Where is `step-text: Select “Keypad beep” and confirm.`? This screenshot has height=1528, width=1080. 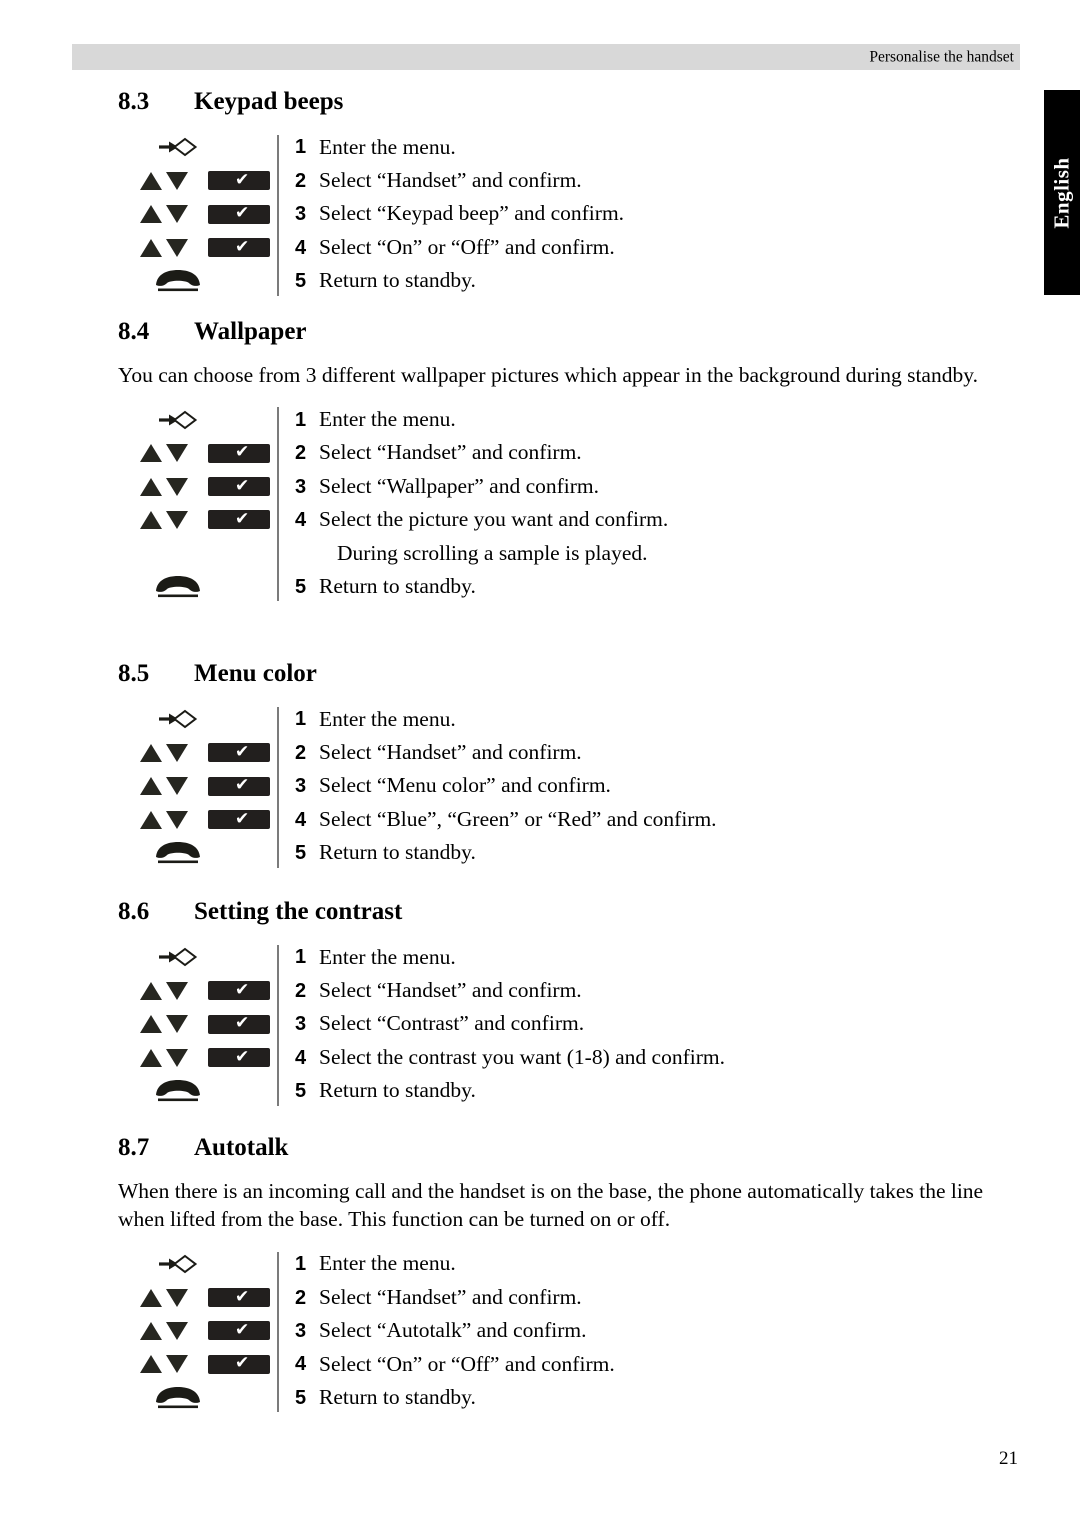 step-text: Select “Keypad beep” and confirm. is located at coordinates (472, 213).